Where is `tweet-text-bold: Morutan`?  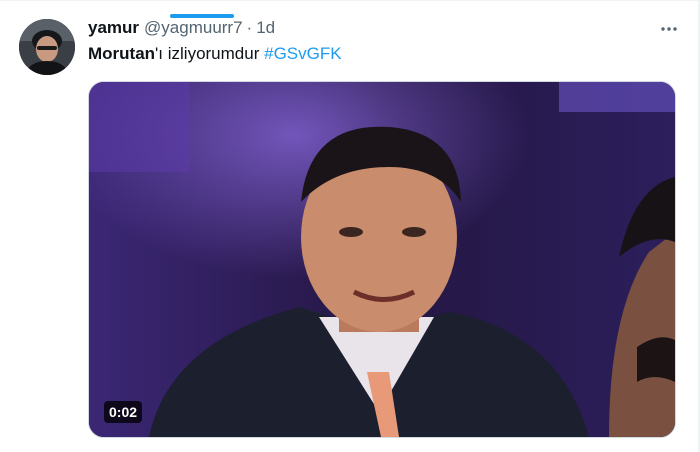
tweet-text-bold: Morutan is located at coordinates (122, 53).